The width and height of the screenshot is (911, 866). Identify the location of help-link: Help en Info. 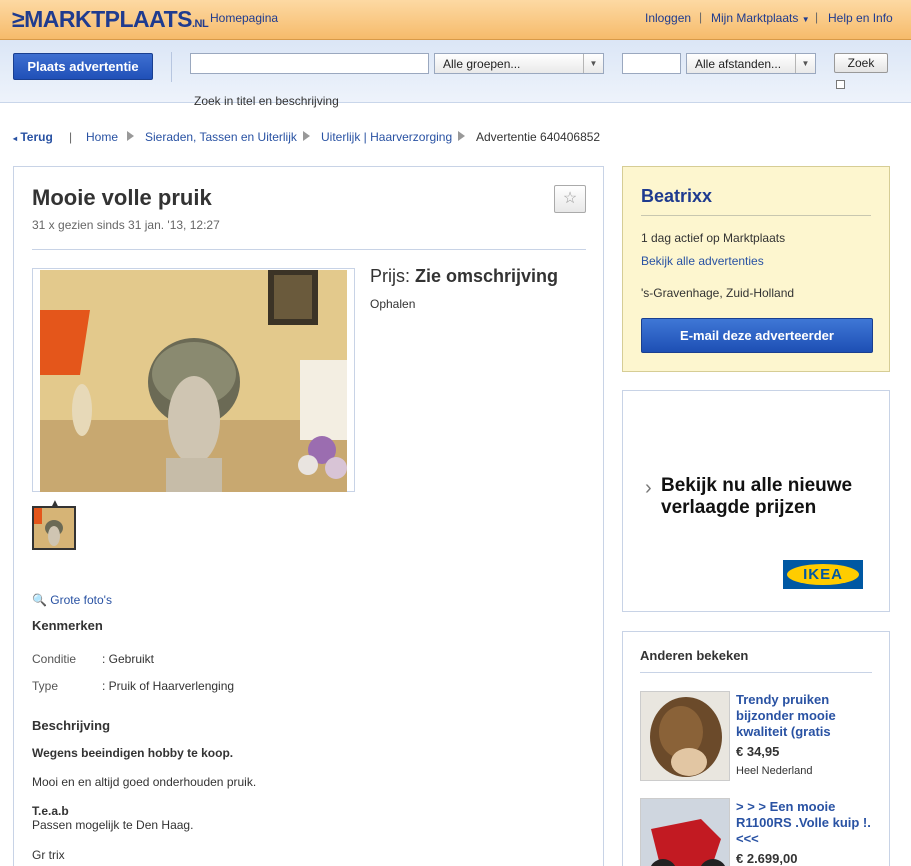
(860, 18).